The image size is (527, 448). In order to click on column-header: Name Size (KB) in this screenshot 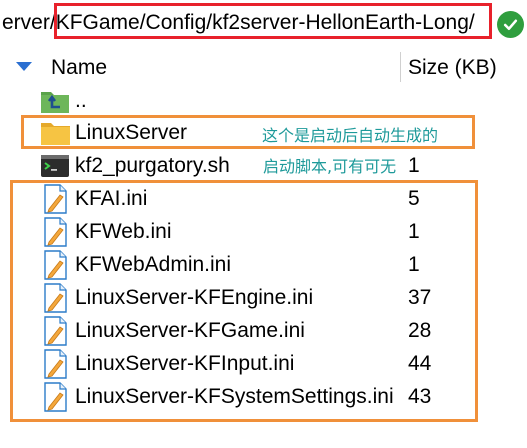, I will do `click(263, 68)`.